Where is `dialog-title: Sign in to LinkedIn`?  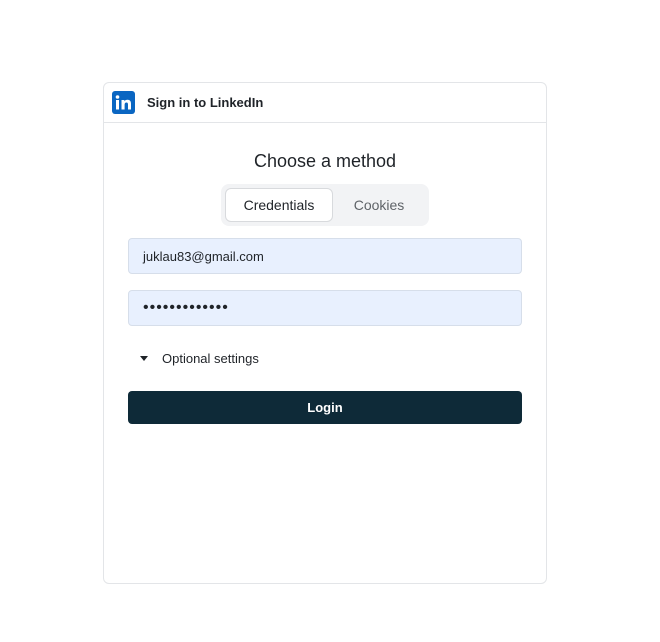
dialog-title: Sign in to LinkedIn is located at coordinates (205, 102).